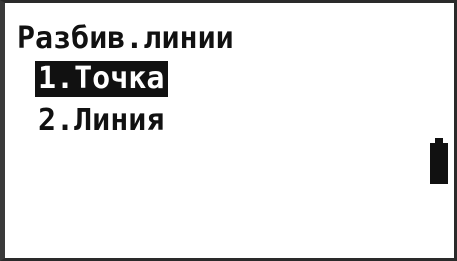 The height and width of the screenshot is (261, 457). I want to click on menu-item-line: 2.Линия, so click(101, 121).